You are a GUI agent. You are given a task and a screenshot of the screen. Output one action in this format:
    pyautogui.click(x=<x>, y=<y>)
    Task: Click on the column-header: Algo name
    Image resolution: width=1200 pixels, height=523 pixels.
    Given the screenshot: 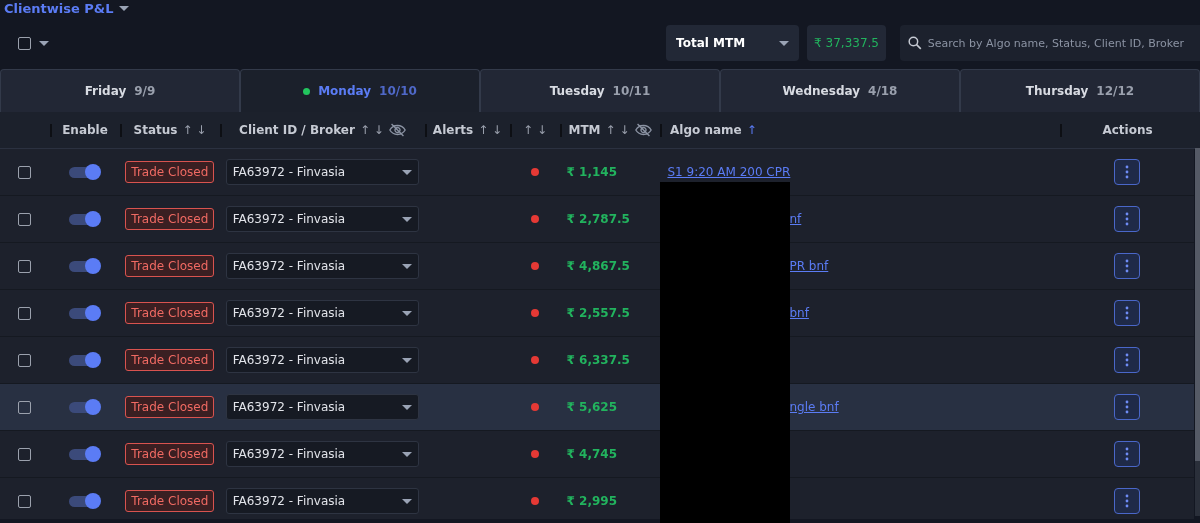 What is the action you would take?
    pyautogui.click(x=706, y=130)
    